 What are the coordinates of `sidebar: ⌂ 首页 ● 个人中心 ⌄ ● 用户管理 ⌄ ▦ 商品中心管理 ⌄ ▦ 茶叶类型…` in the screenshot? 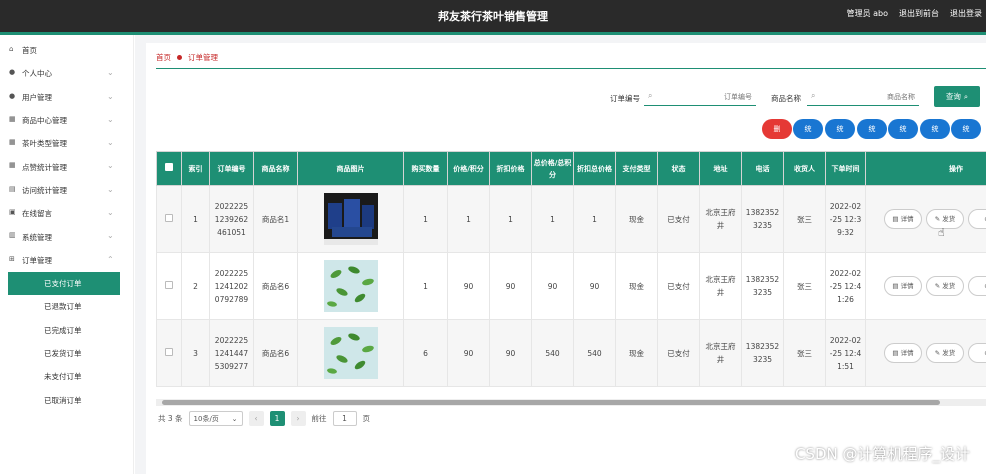 It's located at (67, 254).